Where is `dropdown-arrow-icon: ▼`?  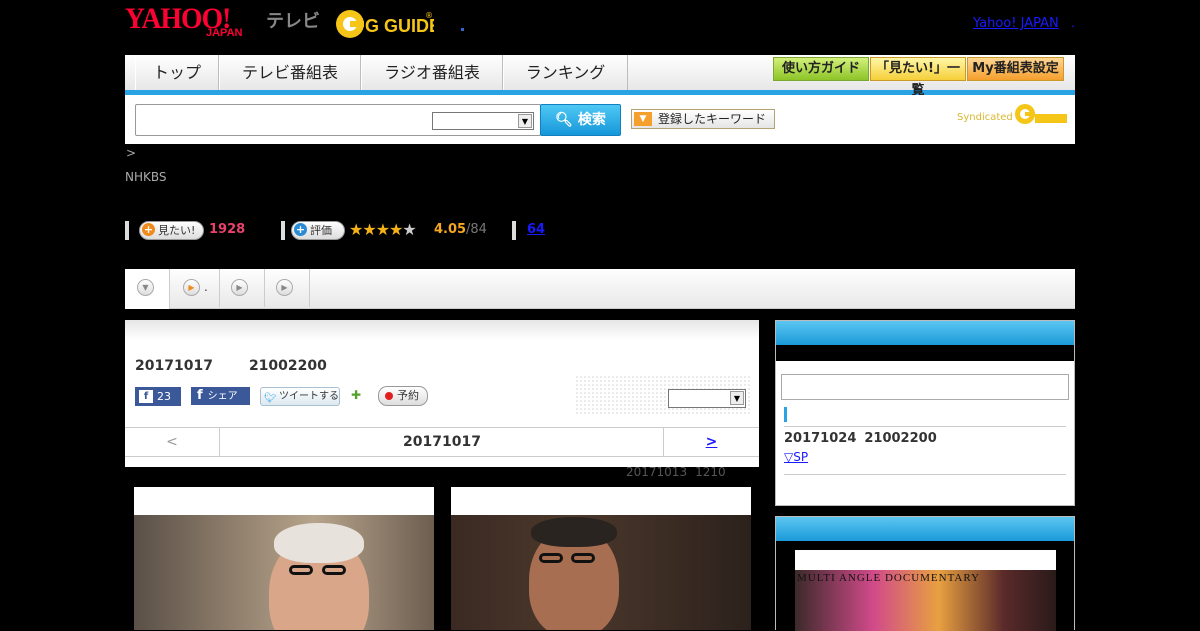 dropdown-arrow-icon: ▼ is located at coordinates (643, 119).